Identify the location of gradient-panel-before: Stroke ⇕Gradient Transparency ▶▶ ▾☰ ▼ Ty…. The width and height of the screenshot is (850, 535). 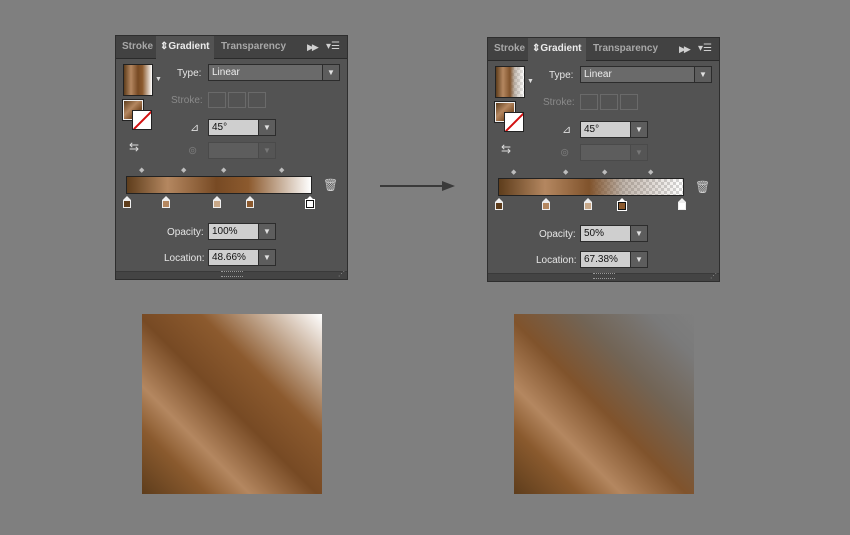
(231, 157).